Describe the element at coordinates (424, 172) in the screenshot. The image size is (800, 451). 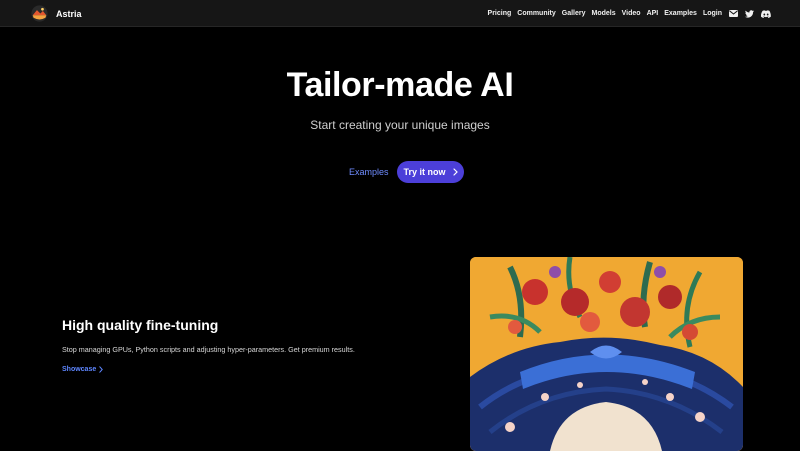
I see `try-it-now-label: Try it now` at that location.